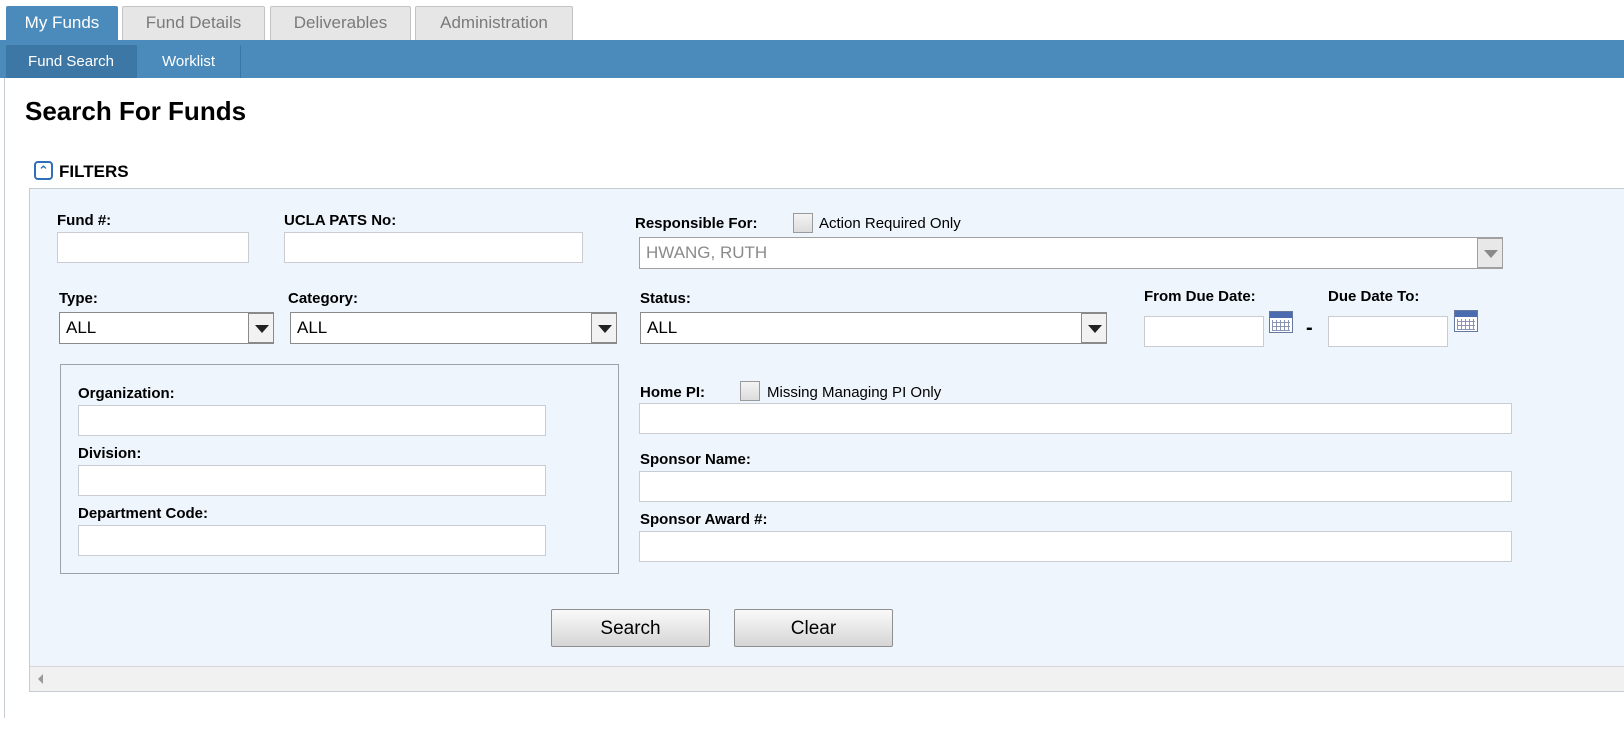 The image size is (1624, 742). I want to click on organization-group: Organization: Division: Department Code:, so click(339, 469).